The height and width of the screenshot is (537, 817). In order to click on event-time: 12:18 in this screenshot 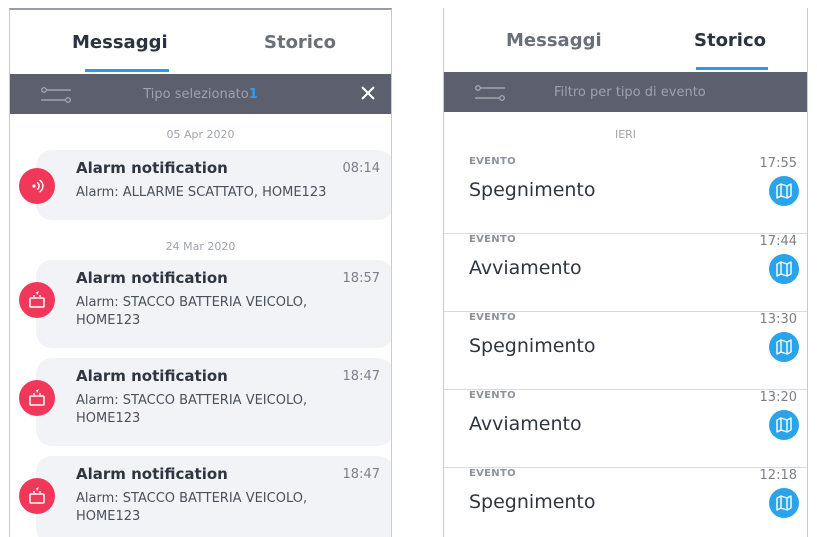, I will do `click(778, 475)`.